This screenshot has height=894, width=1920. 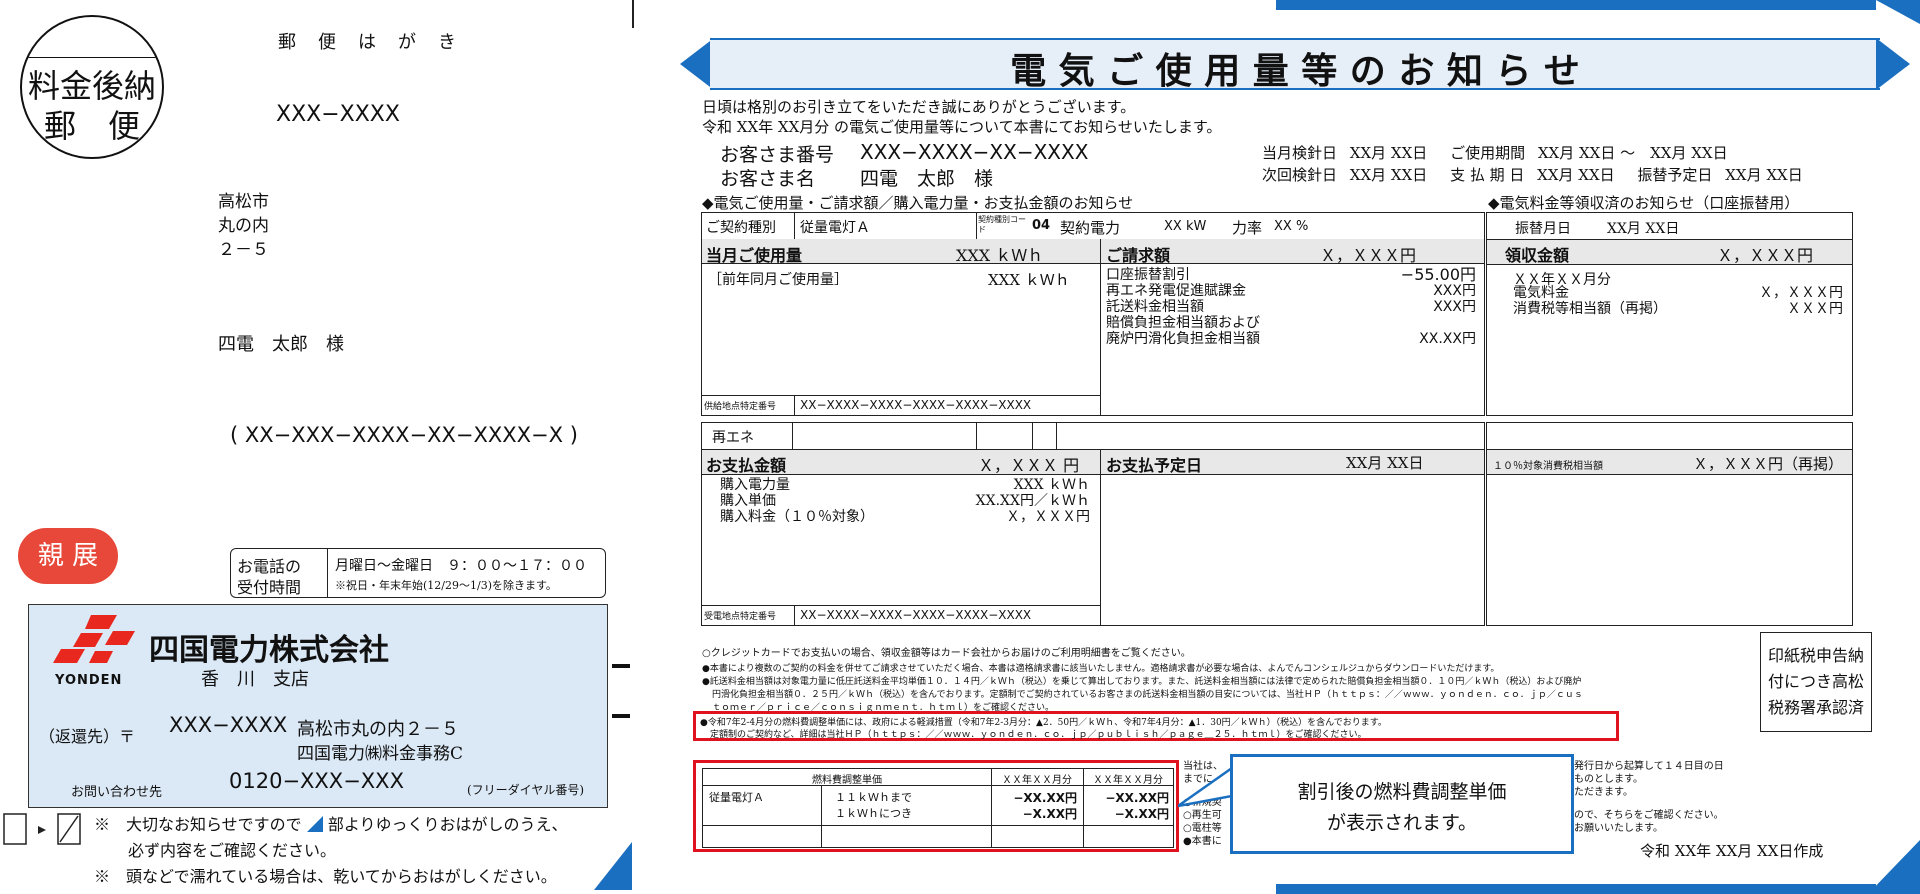 I want to click on contract-code-label: 契約種別コード, so click(x=1002, y=224).